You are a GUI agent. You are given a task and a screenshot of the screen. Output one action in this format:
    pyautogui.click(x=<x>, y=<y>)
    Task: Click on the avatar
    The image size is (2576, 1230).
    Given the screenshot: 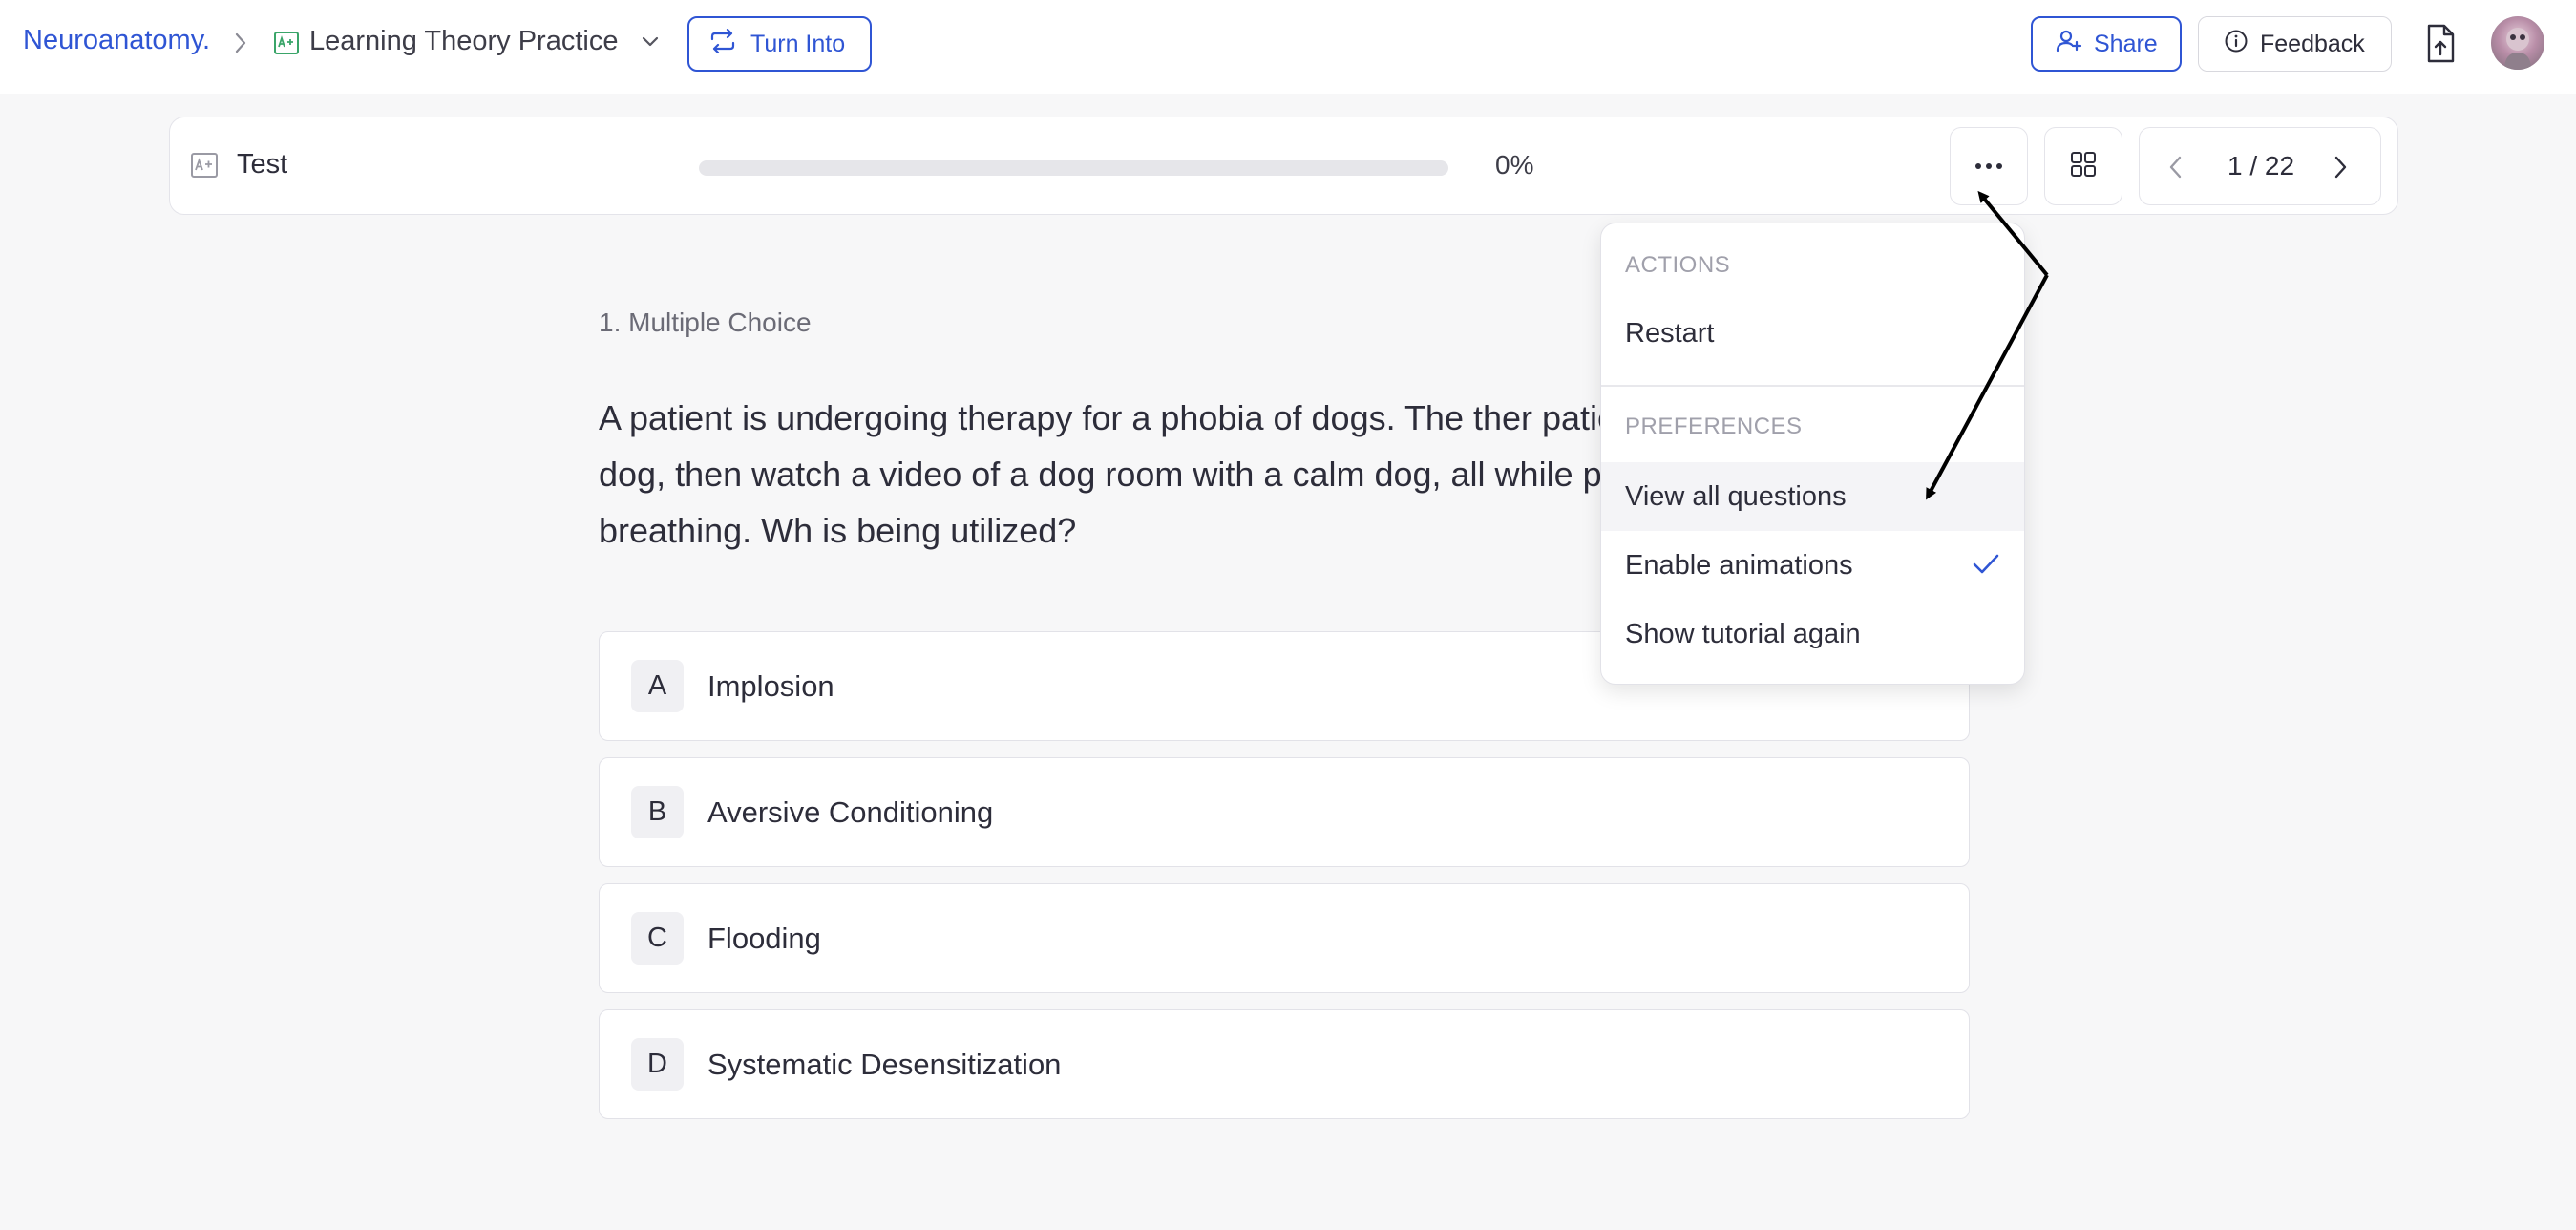 What is the action you would take?
    pyautogui.click(x=2517, y=43)
    